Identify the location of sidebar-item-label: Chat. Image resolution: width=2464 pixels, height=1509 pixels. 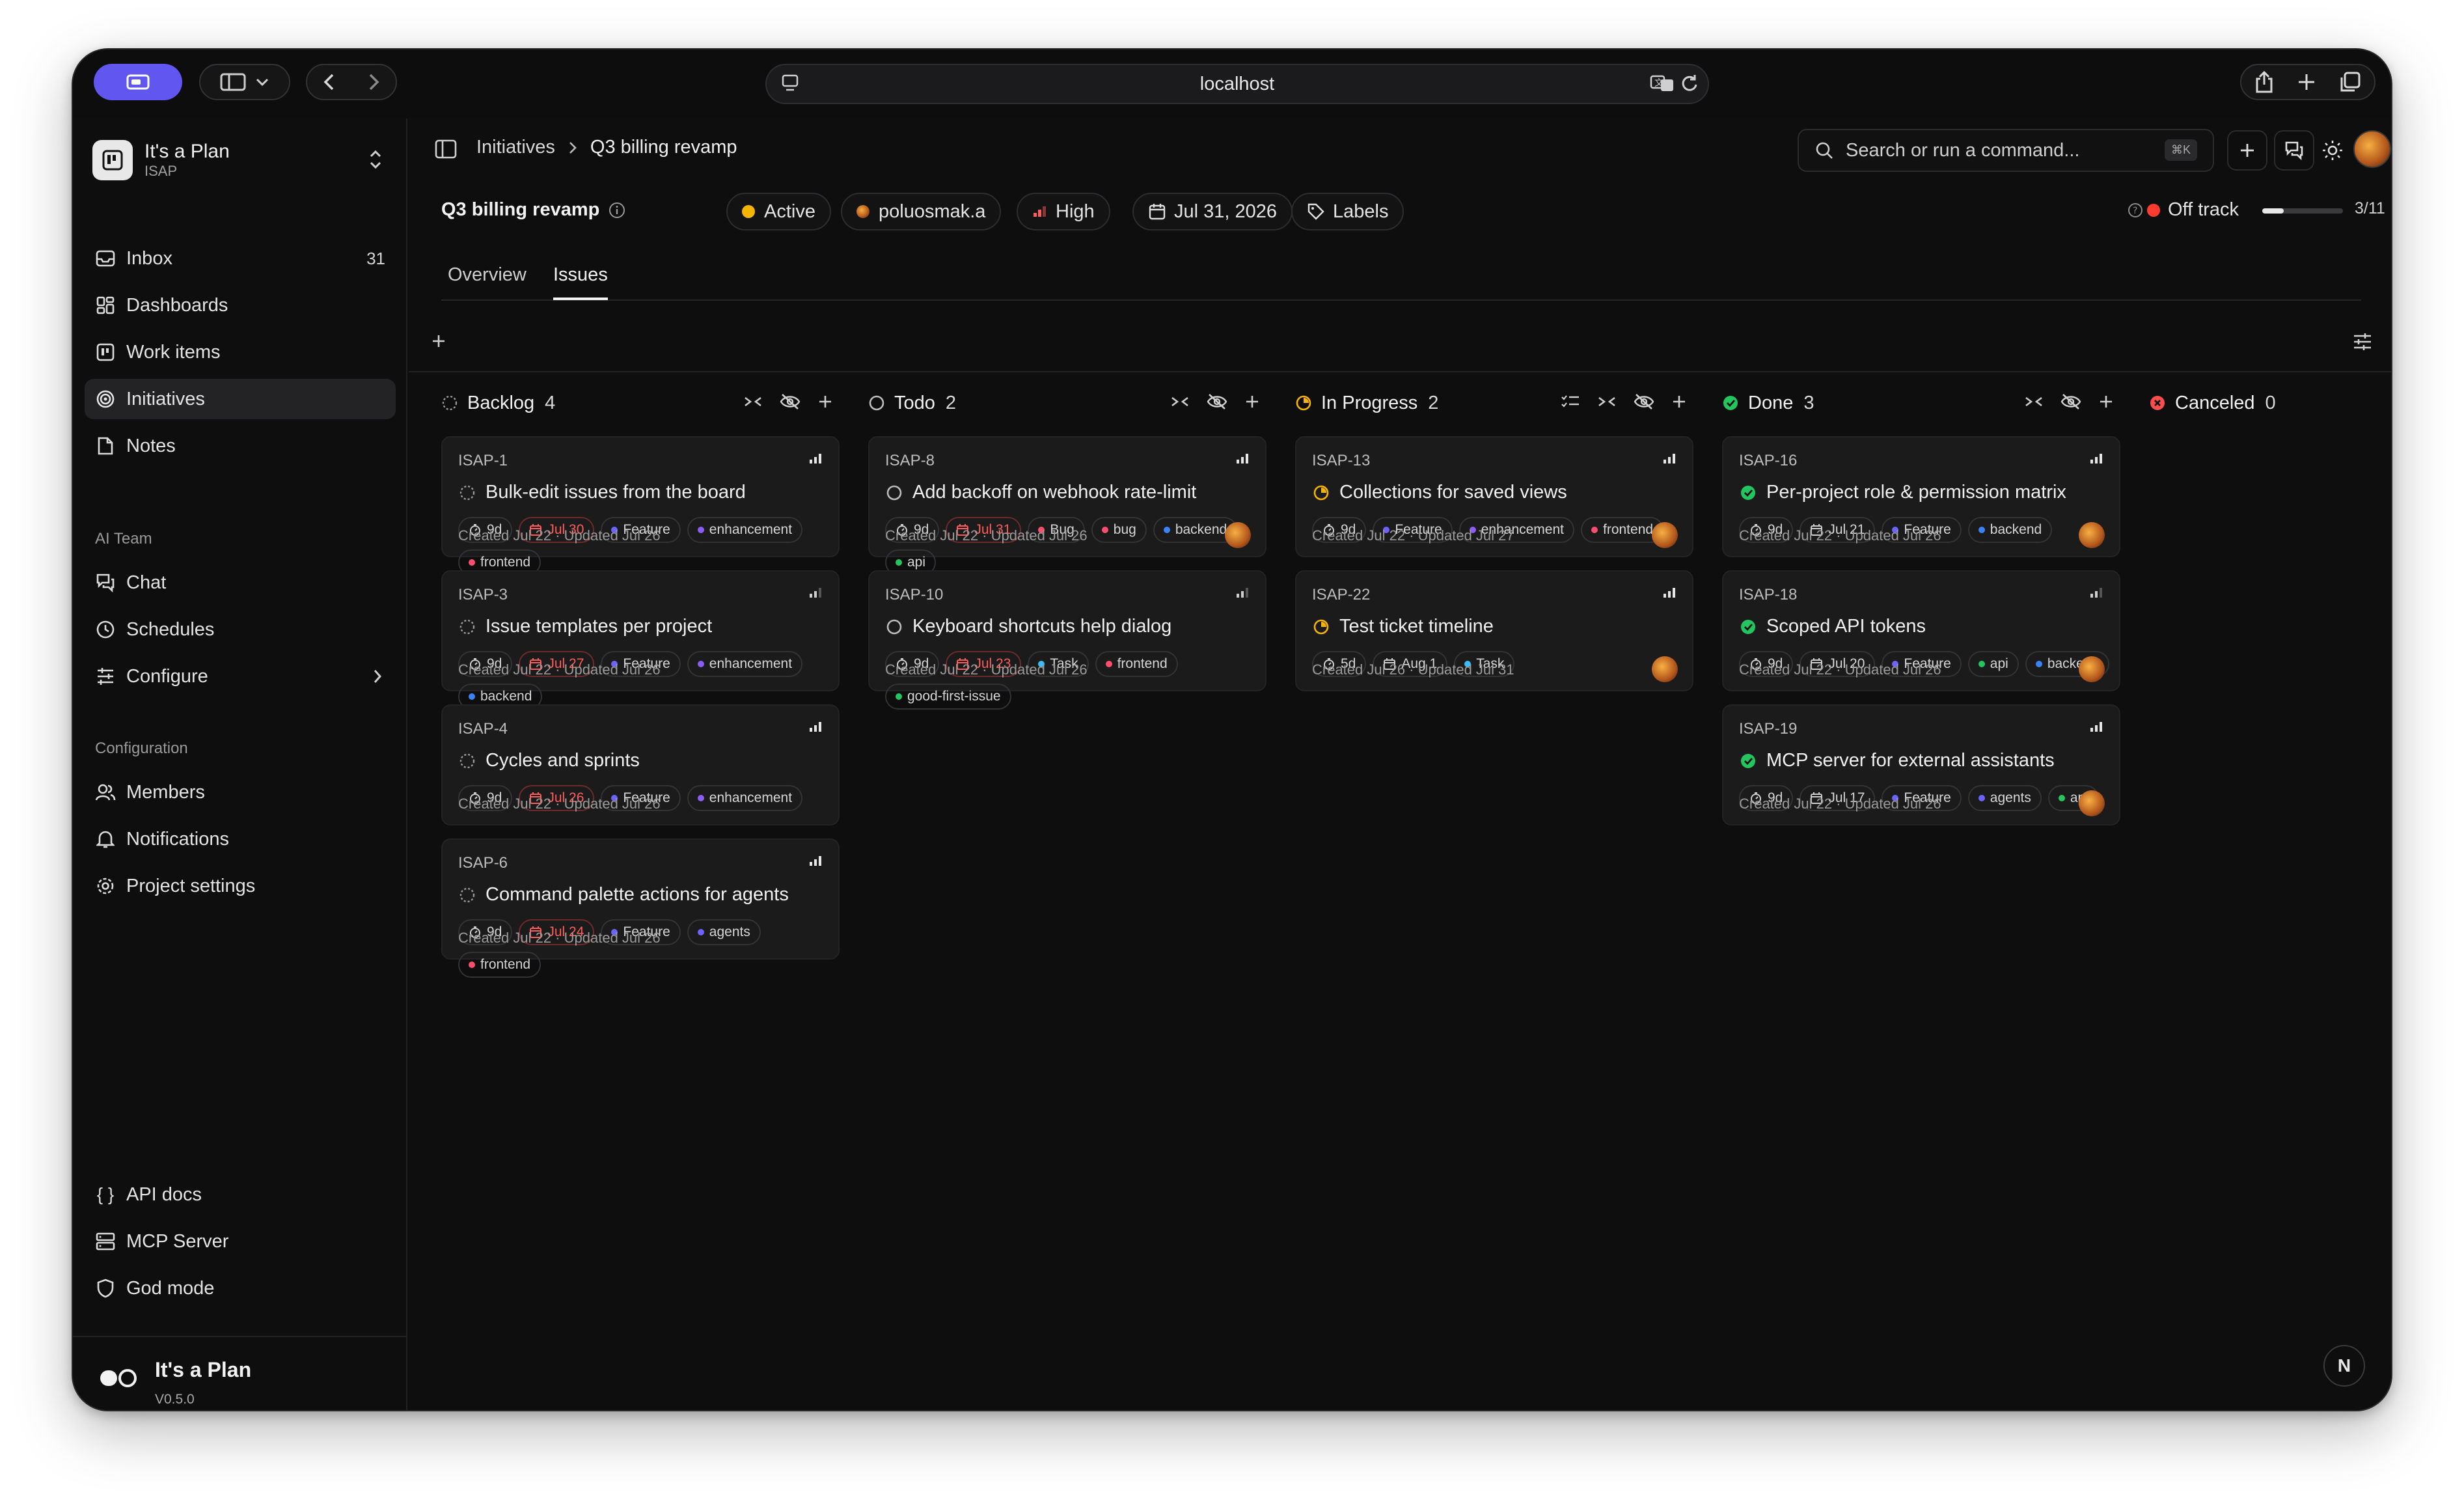
(146, 583).